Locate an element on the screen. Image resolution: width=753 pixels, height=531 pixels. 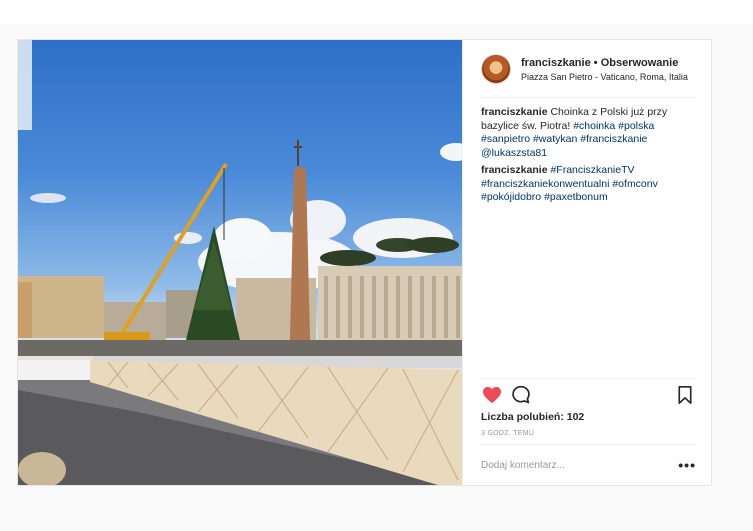
heart-icon is located at coordinates (492, 395).